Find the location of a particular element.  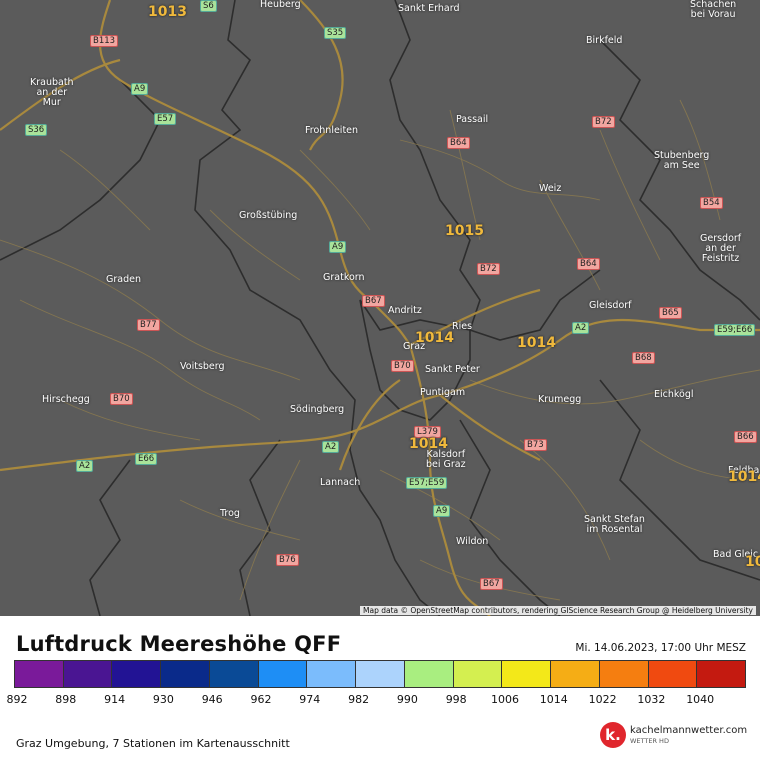

place-kalsdorf: Kalsdorf bei Graz is located at coordinates (446, 459).